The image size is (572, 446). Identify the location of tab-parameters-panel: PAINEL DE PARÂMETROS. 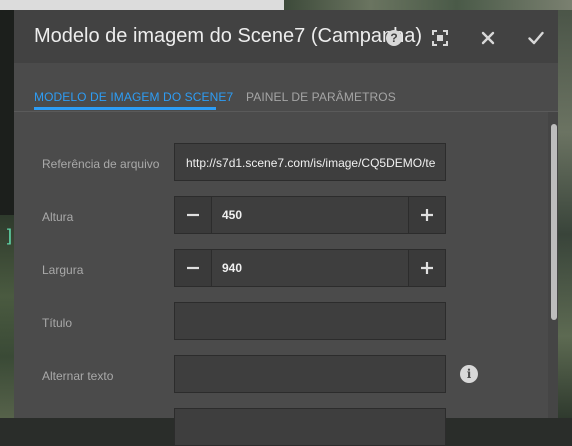
(321, 97).